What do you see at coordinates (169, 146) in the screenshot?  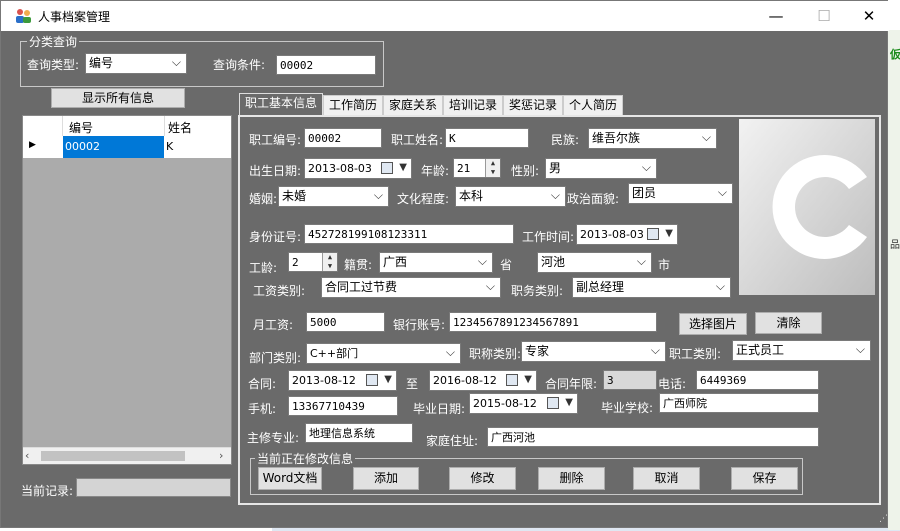 I see `cell-name: K` at bounding box center [169, 146].